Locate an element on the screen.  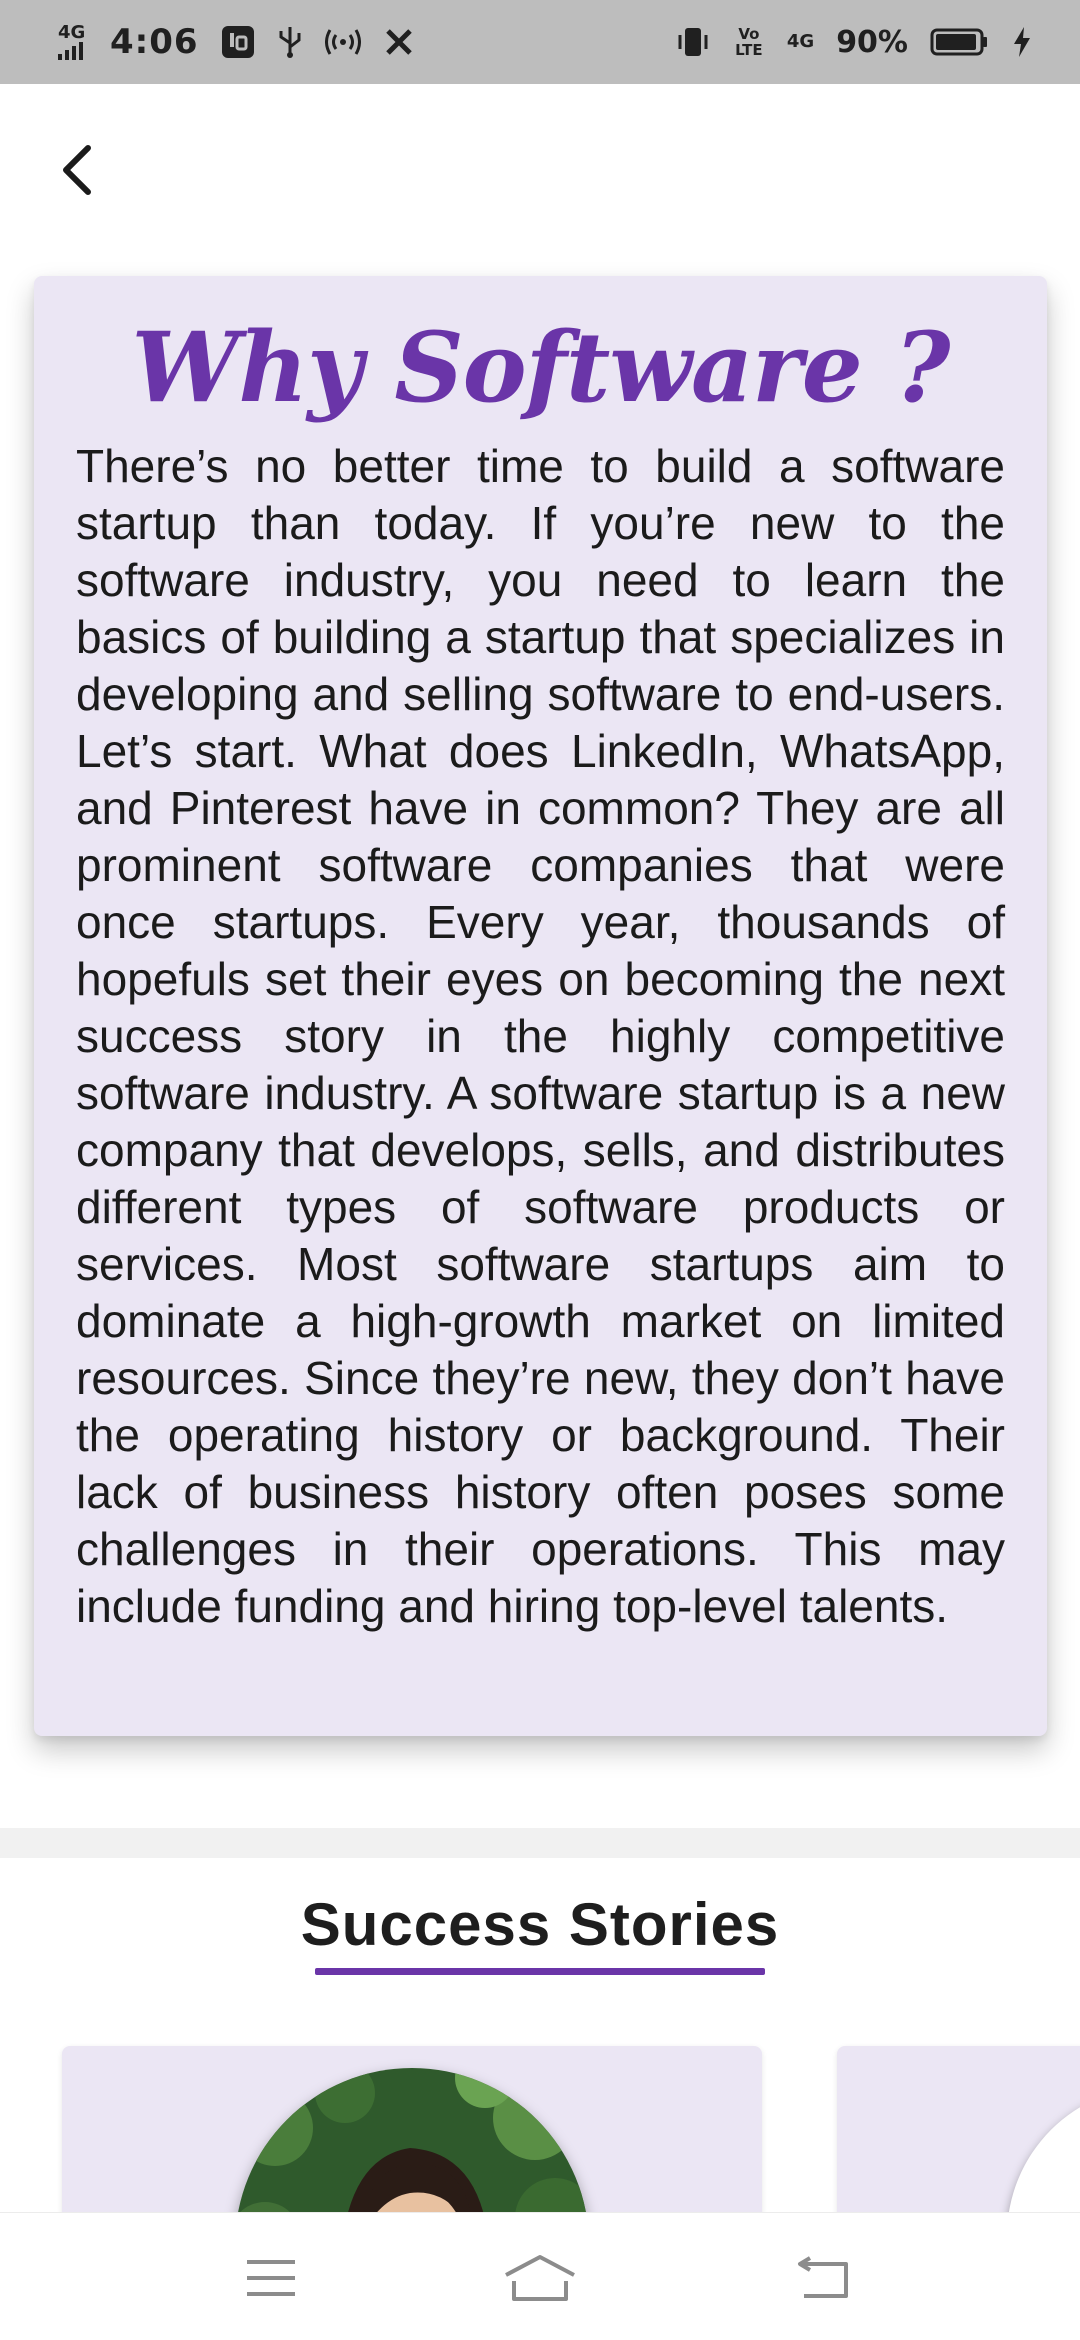
vibrate-icon is located at coordinates (693, 42).